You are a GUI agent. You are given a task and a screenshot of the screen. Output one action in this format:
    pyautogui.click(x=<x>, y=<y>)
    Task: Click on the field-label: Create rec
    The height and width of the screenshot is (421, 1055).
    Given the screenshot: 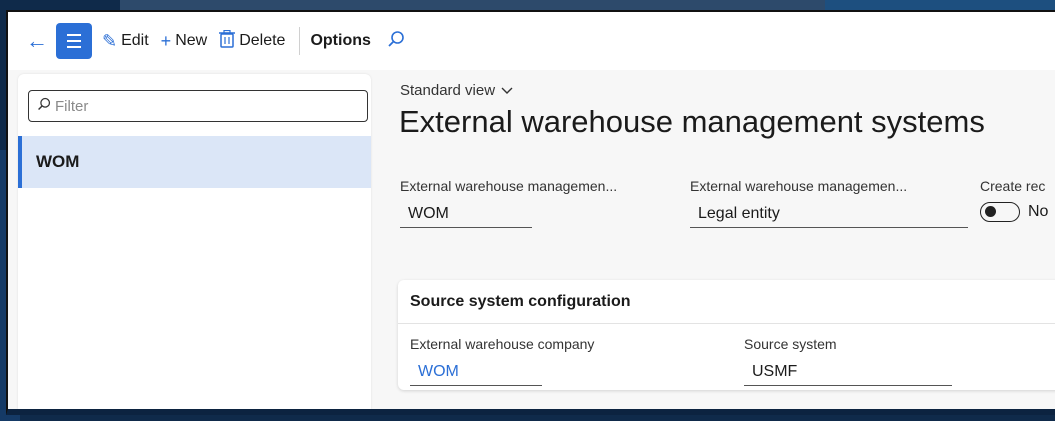 What is the action you would take?
    pyautogui.click(x=1013, y=186)
    